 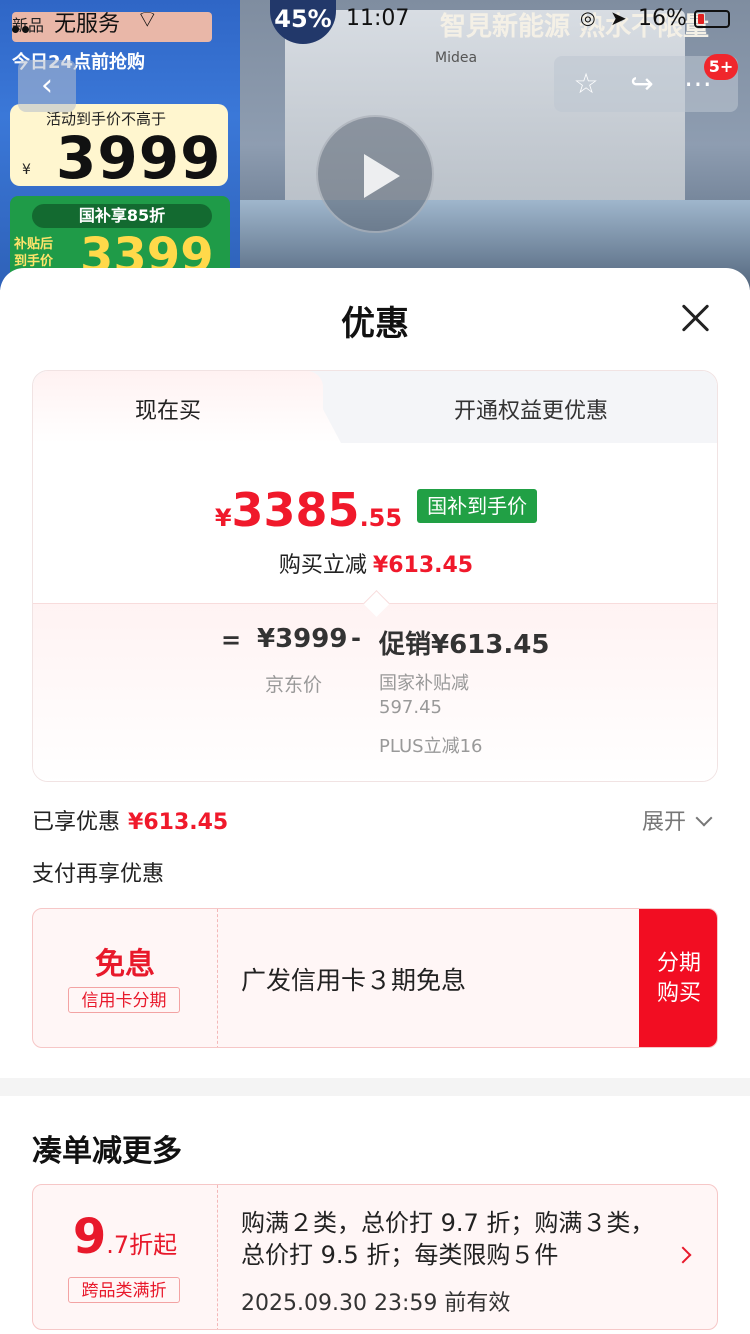 I want to click on instant-save-label: 购买立减, so click(x=322, y=565).